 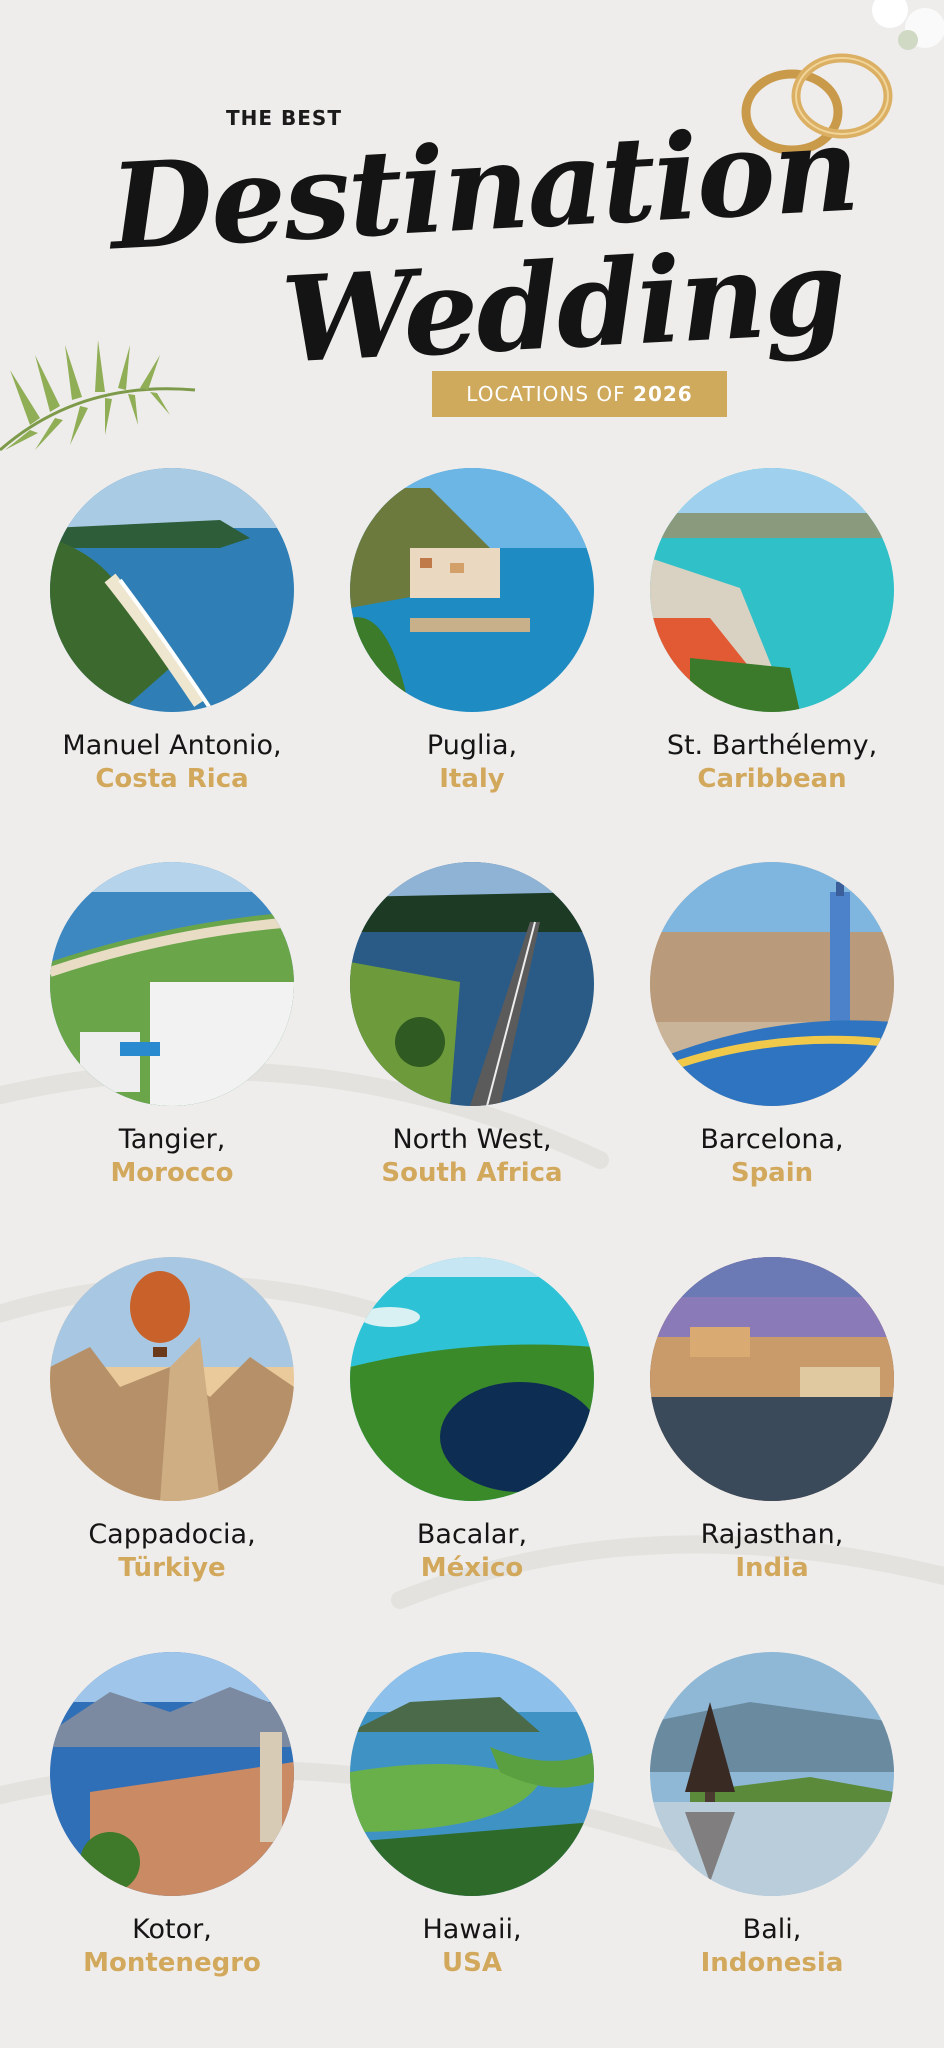 What do you see at coordinates (772, 1139) in the screenshot?
I see `destination-place: Barcelona,` at bounding box center [772, 1139].